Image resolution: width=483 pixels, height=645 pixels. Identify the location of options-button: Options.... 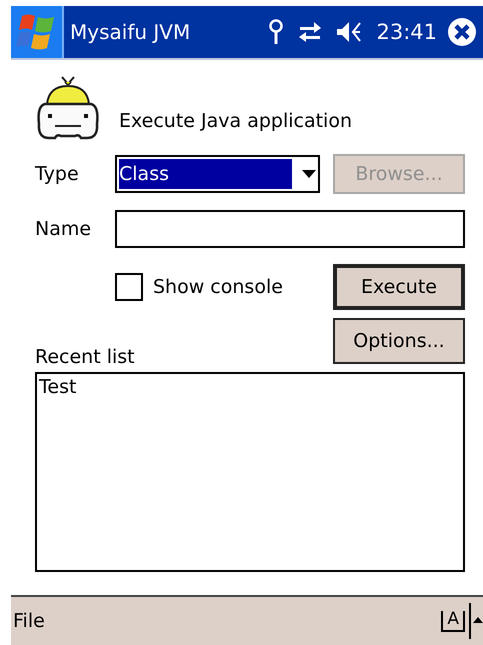
(399, 341).